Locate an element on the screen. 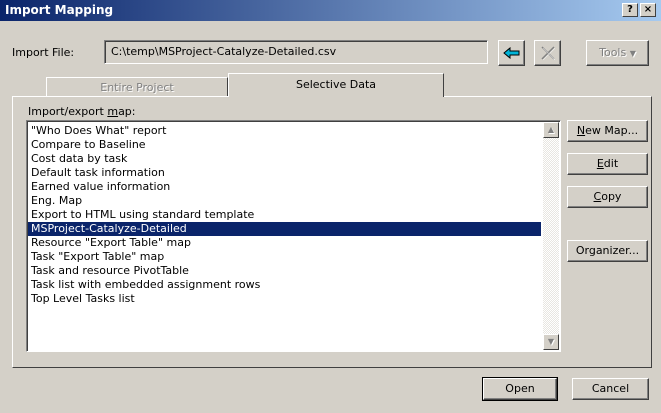 This screenshot has height=413, width=661. list-item: Task and resource PivotTable is located at coordinates (284, 271).